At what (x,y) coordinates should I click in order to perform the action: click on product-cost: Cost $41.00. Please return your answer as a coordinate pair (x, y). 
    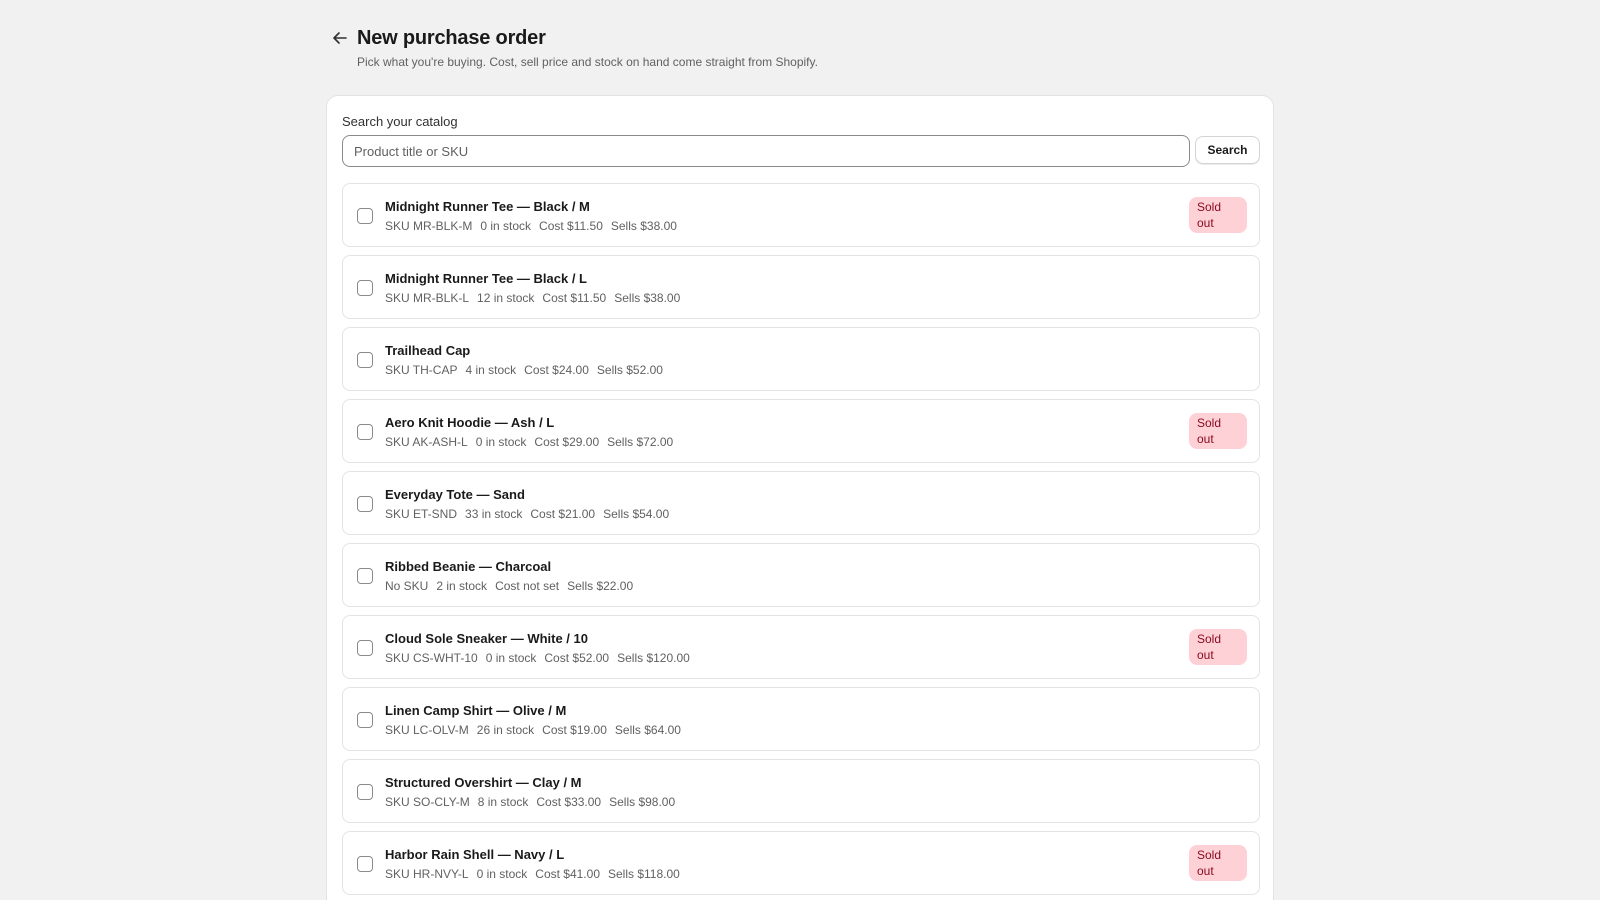
    Looking at the image, I should click on (567, 874).